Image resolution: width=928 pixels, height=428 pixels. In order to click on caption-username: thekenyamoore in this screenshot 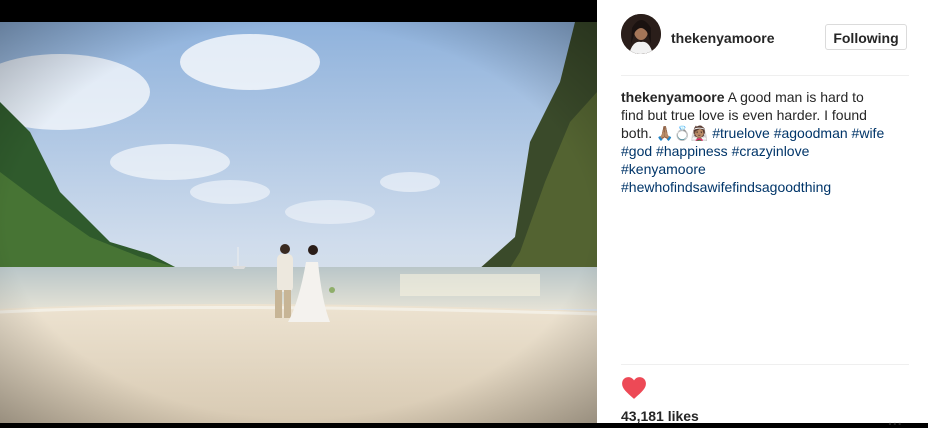, I will do `click(672, 97)`.